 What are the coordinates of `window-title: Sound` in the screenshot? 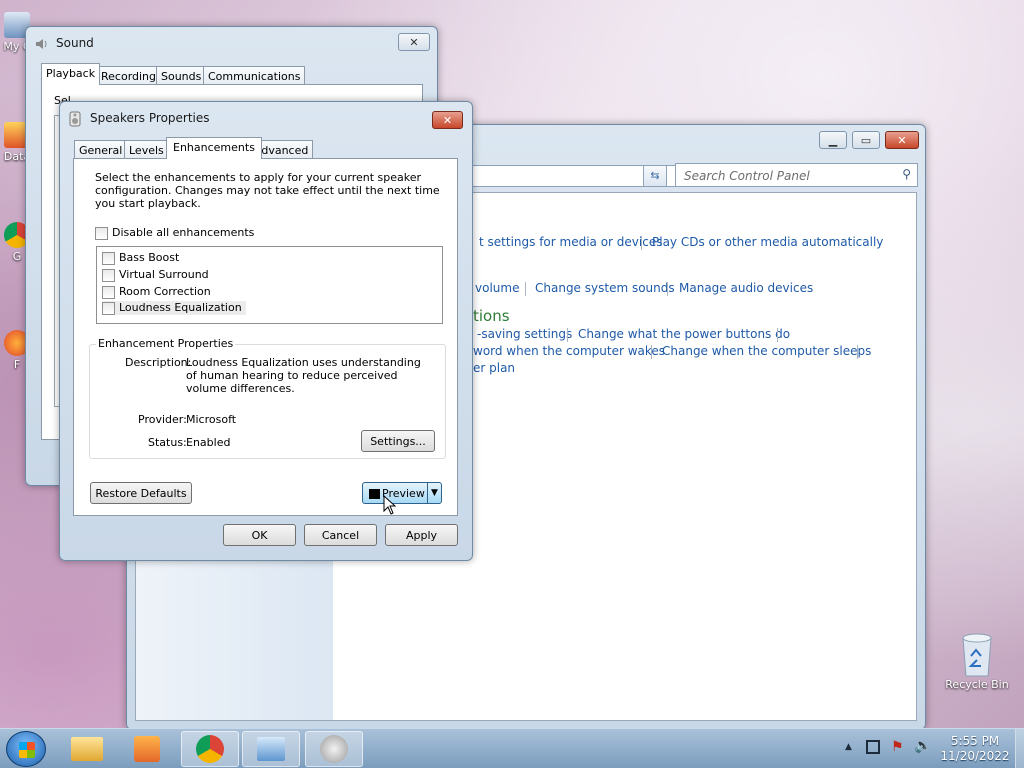 It's located at (75, 43).